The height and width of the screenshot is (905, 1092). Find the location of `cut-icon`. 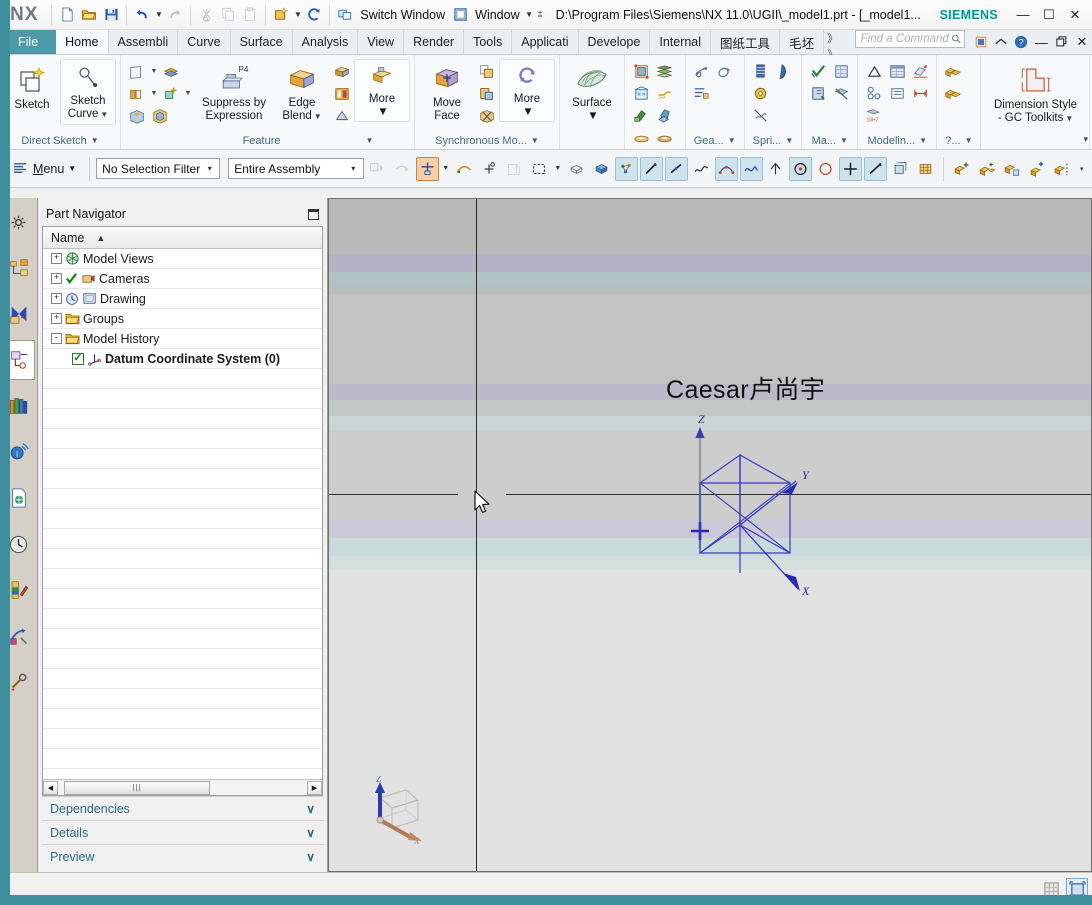

cut-icon is located at coordinates (206, 15).